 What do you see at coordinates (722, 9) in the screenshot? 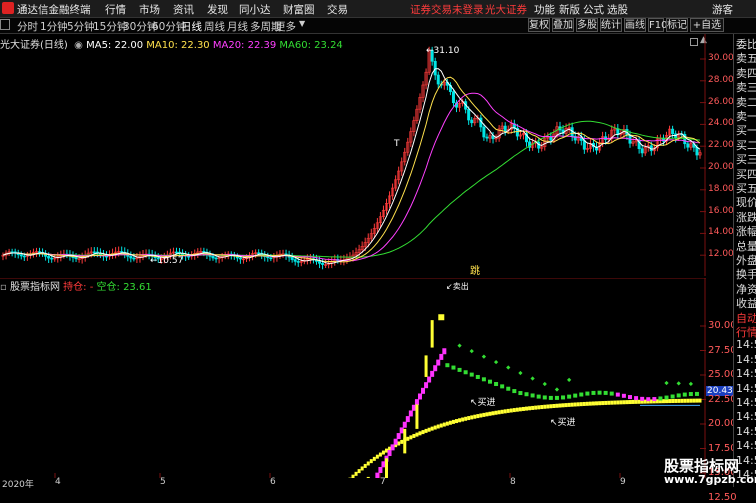
I see `user-guest: 游客` at bounding box center [722, 9].